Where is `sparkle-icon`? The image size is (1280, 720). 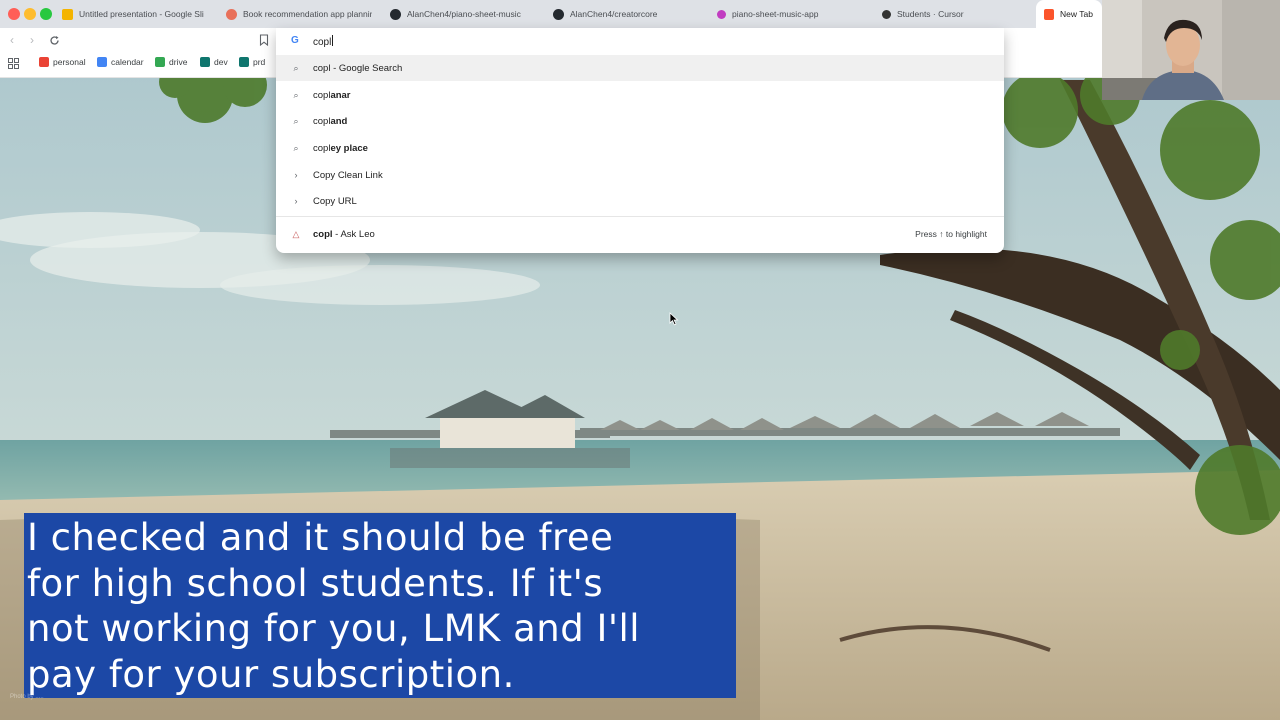
sparkle-icon is located at coordinates (721, 14).